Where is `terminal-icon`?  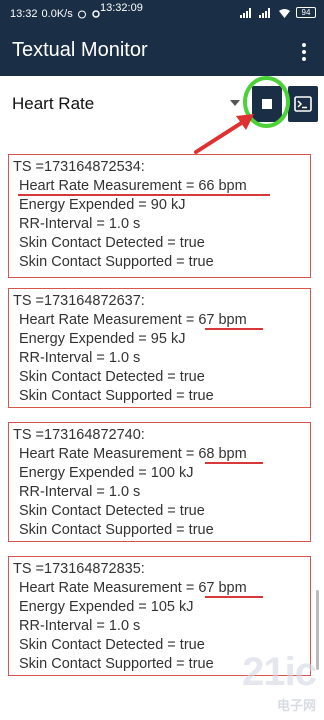
terminal-icon is located at coordinates (303, 104).